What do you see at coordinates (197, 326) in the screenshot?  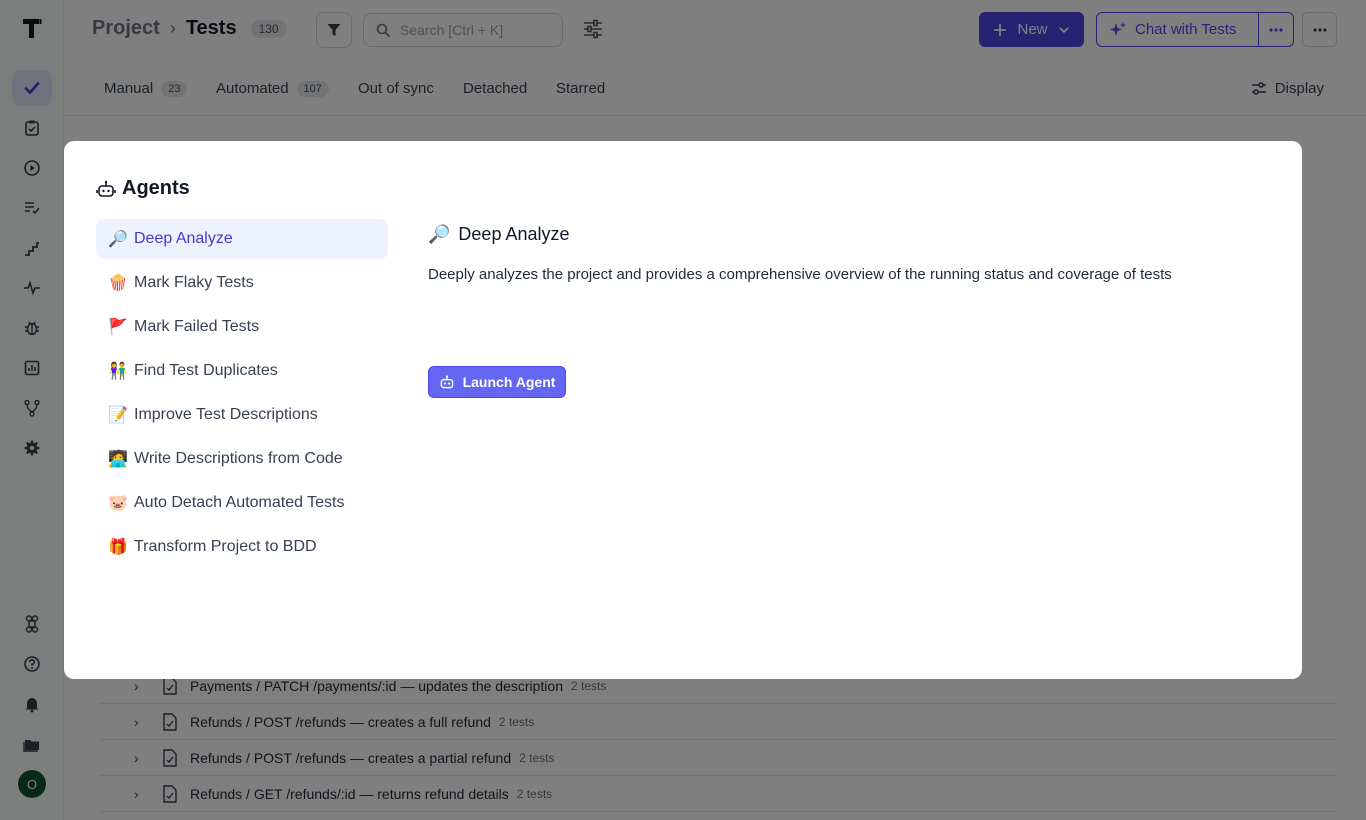 I see `agent-label: Mark Failed Tests` at bounding box center [197, 326].